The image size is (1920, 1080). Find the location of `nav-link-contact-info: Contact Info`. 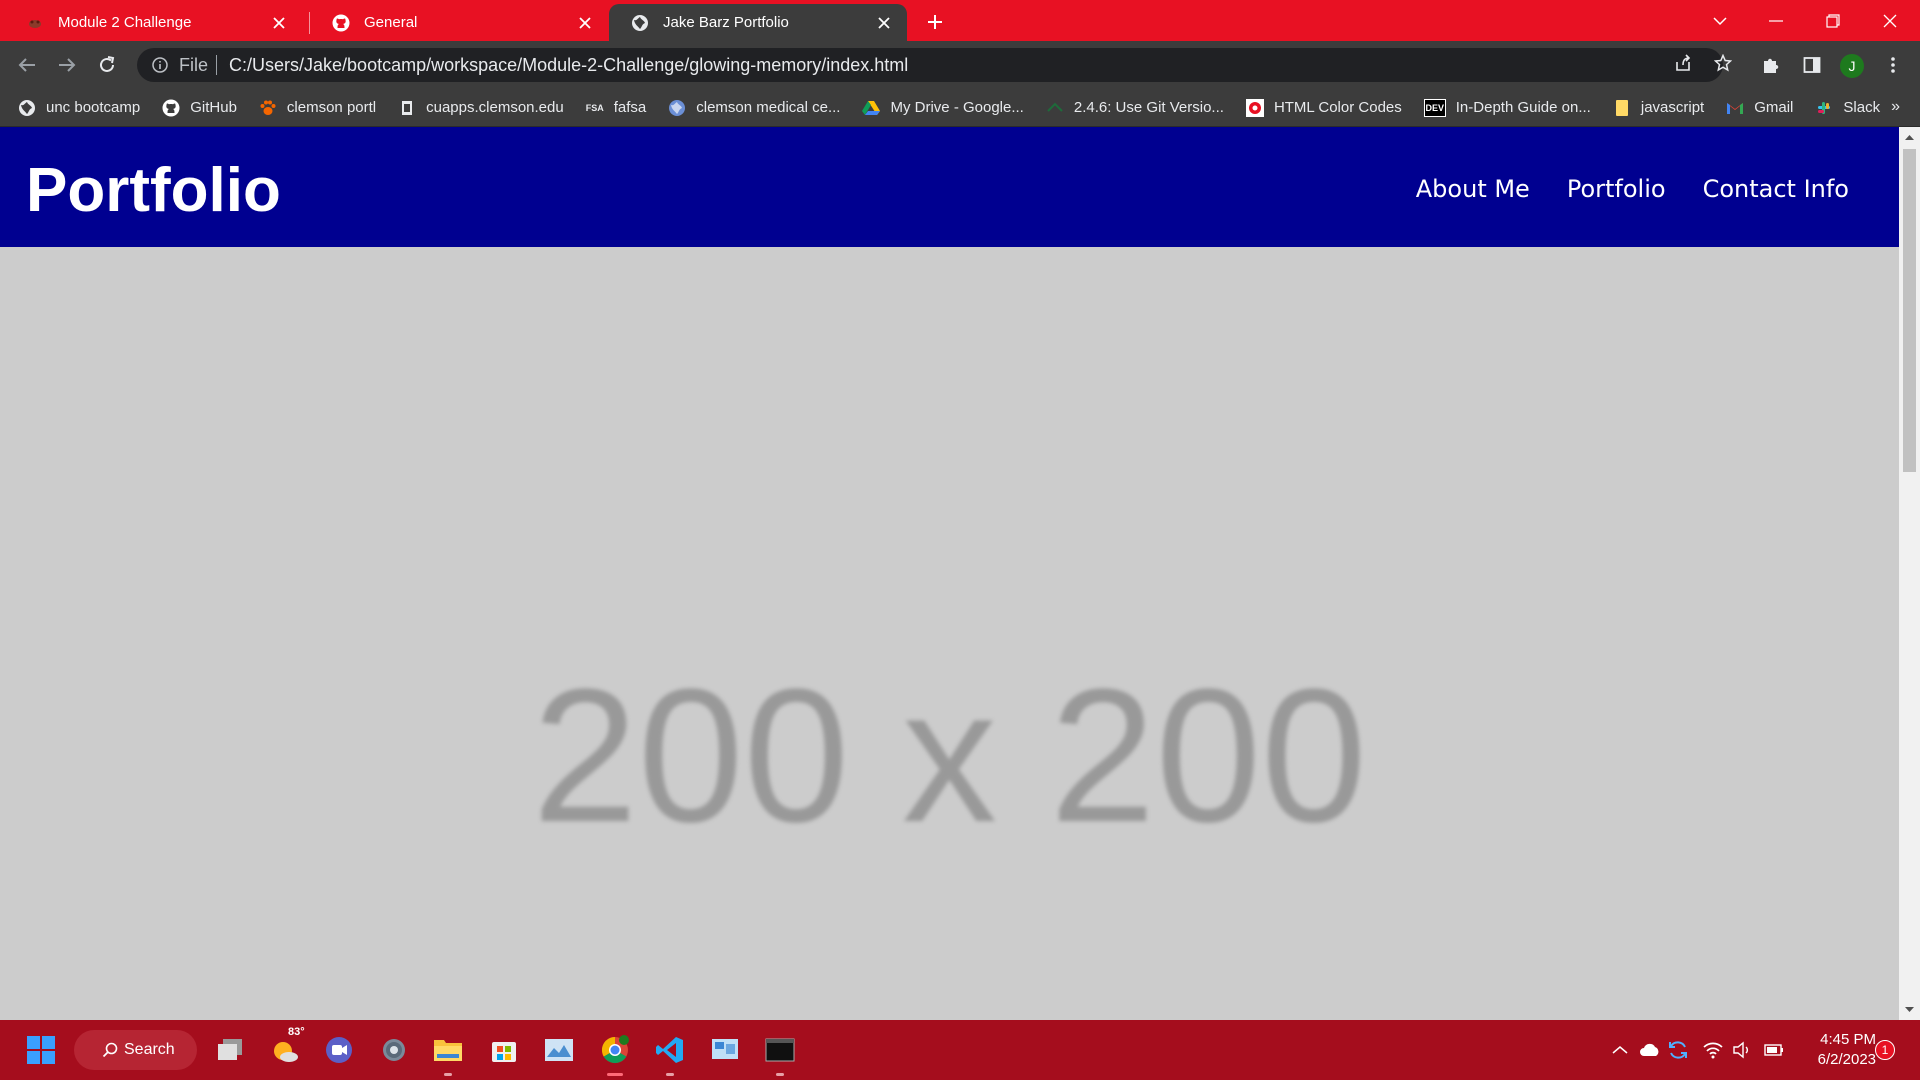

nav-link-contact-info: Contact Info is located at coordinates (1776, 189).